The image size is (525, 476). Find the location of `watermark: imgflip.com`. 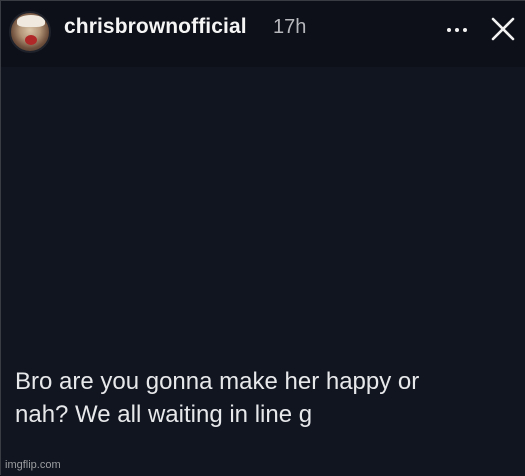

watermark: imgflip.com is located at coordinates (33, 465).